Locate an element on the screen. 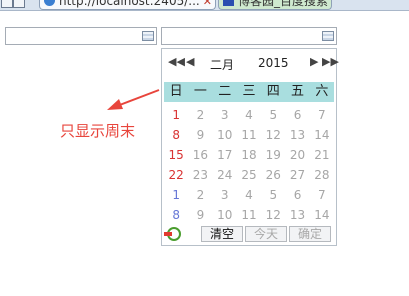 The height and width of the screenshot is (296, 409). weekday-label: 三 is located at coordinates (249, 91).